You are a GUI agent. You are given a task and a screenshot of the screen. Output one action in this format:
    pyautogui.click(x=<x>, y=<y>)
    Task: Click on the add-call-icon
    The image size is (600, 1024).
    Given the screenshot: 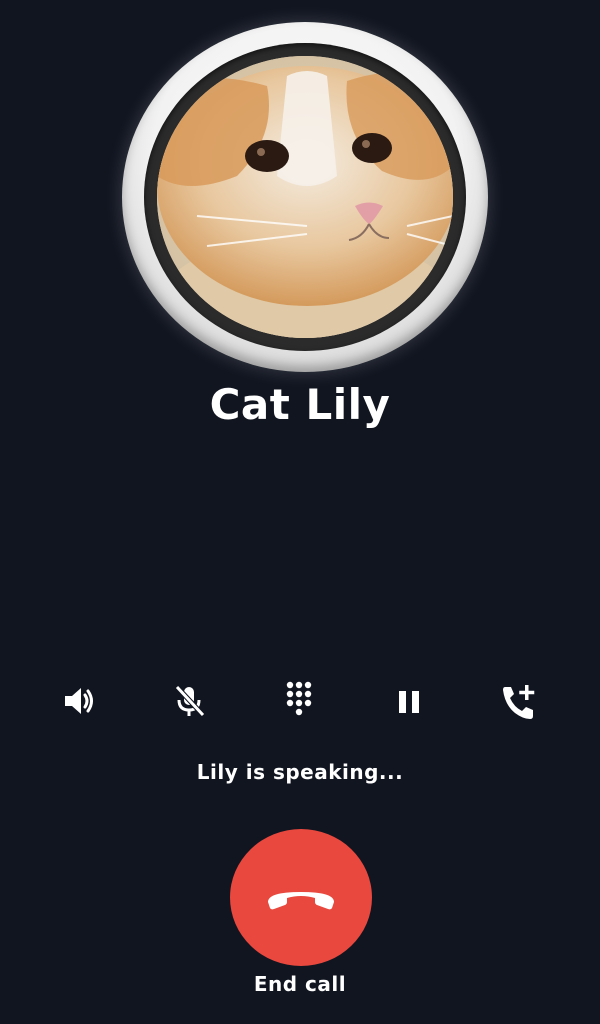 What is the action you would take?
    pyautogui.click(x=519, y=702)
    